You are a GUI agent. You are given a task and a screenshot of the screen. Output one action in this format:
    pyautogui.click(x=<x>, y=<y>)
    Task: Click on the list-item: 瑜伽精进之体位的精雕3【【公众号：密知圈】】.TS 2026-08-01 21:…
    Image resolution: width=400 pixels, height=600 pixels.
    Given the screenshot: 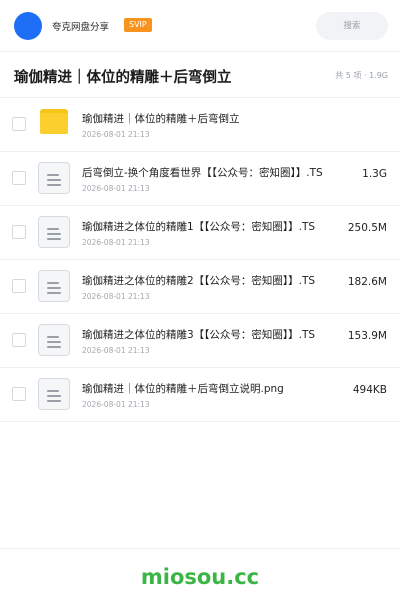 What is the action you would take?
    pyautogui.click(x=200, y=341)
    